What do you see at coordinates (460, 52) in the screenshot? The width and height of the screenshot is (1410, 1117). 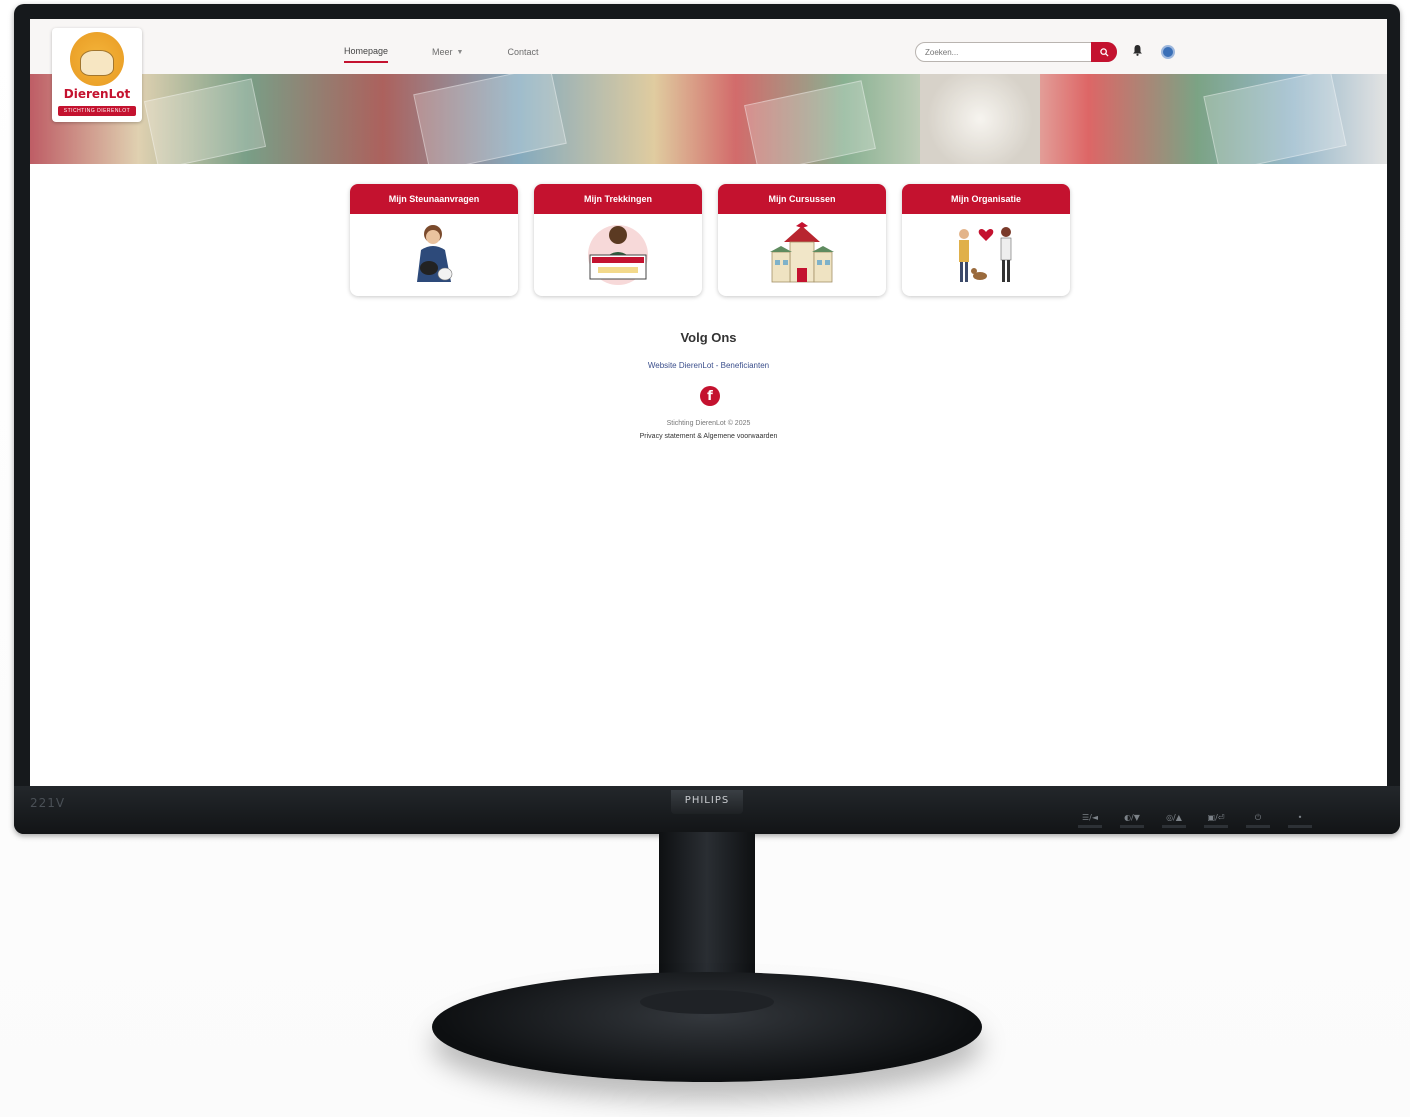 I see `chevron-down-icon: ▼` at bounding box center [460, 52].